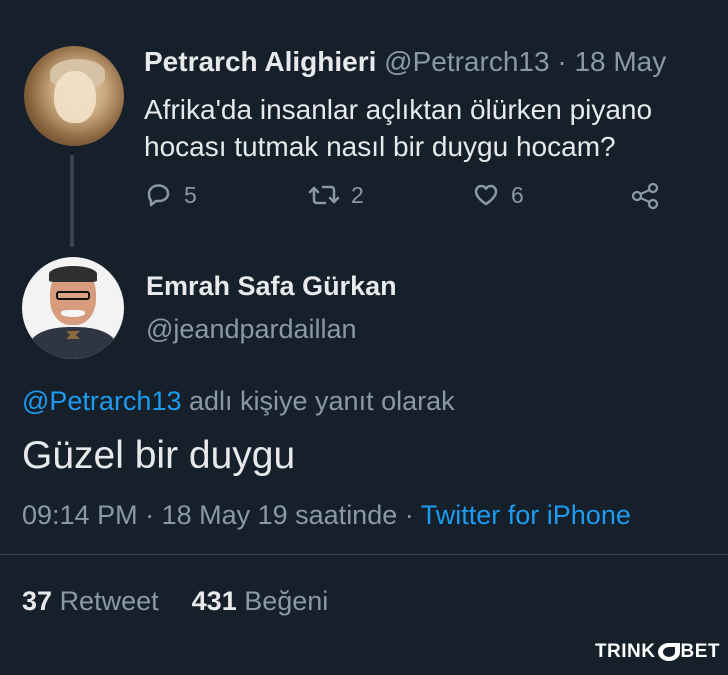 The width and height of the screenshot is (728, 675). I want to click on watermark-logo-icon, so click(668, 652).